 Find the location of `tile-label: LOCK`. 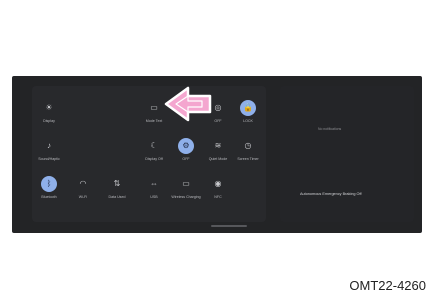

tile-label: LOCK is located at coordinates (248, 121).